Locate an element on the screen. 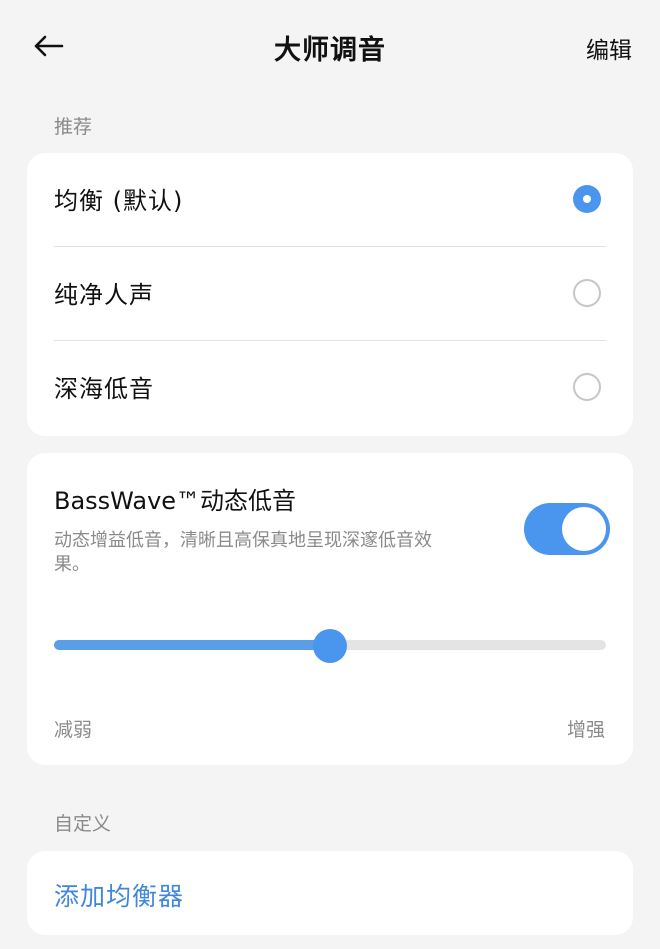 This screenshot has width=660, height=949. slider-fill is located at coordinates (192, 645).